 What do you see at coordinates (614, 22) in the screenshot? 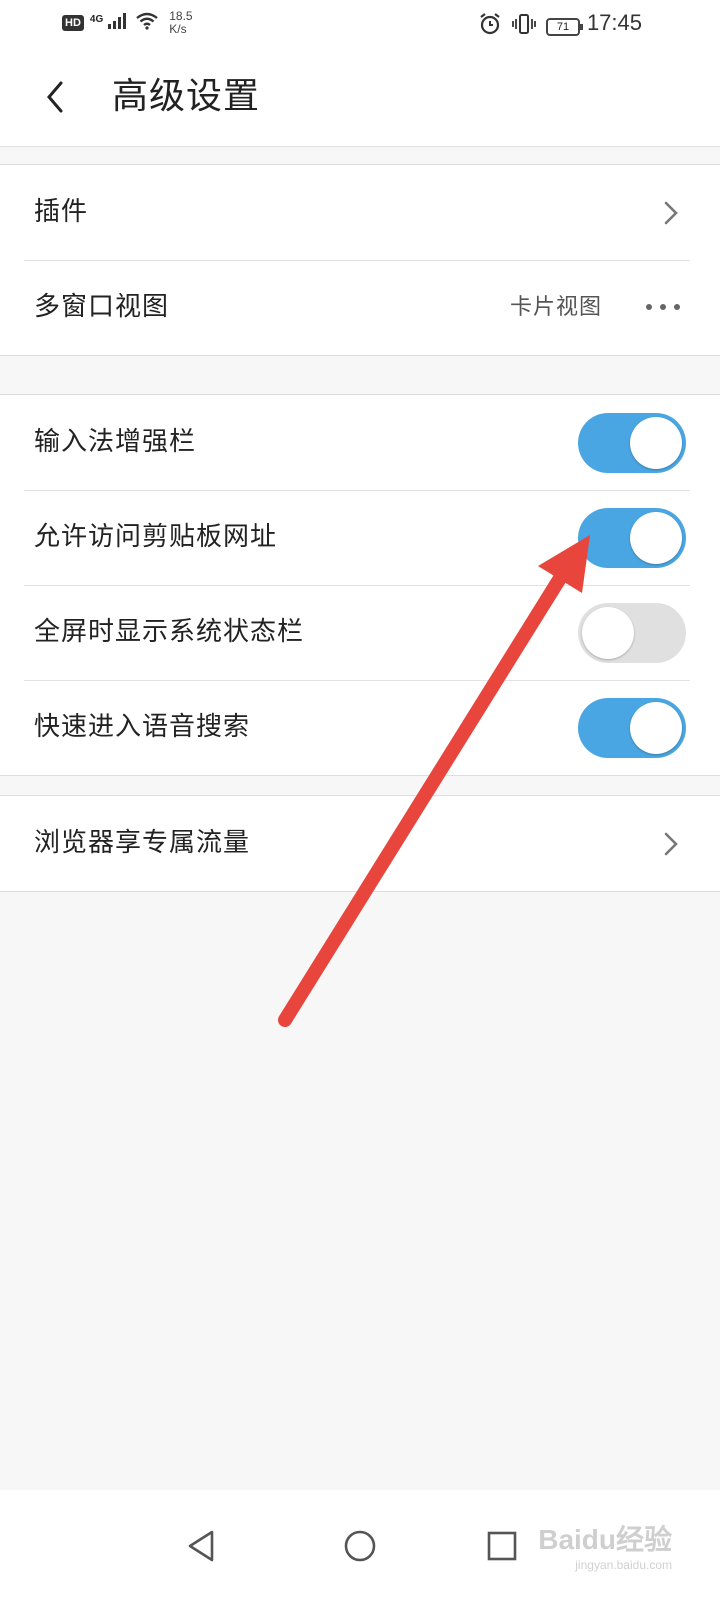
I see `clock: 17:45` at bounding box center [614, 22].